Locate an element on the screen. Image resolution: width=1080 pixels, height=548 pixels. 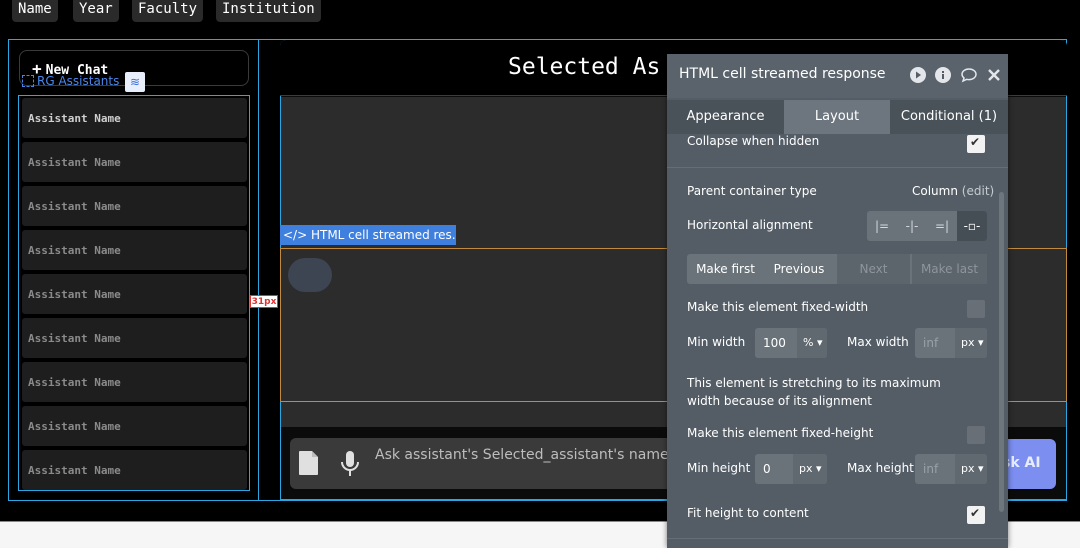
repeating-group-label: RG Assistants is located at coordinates (70, 81).